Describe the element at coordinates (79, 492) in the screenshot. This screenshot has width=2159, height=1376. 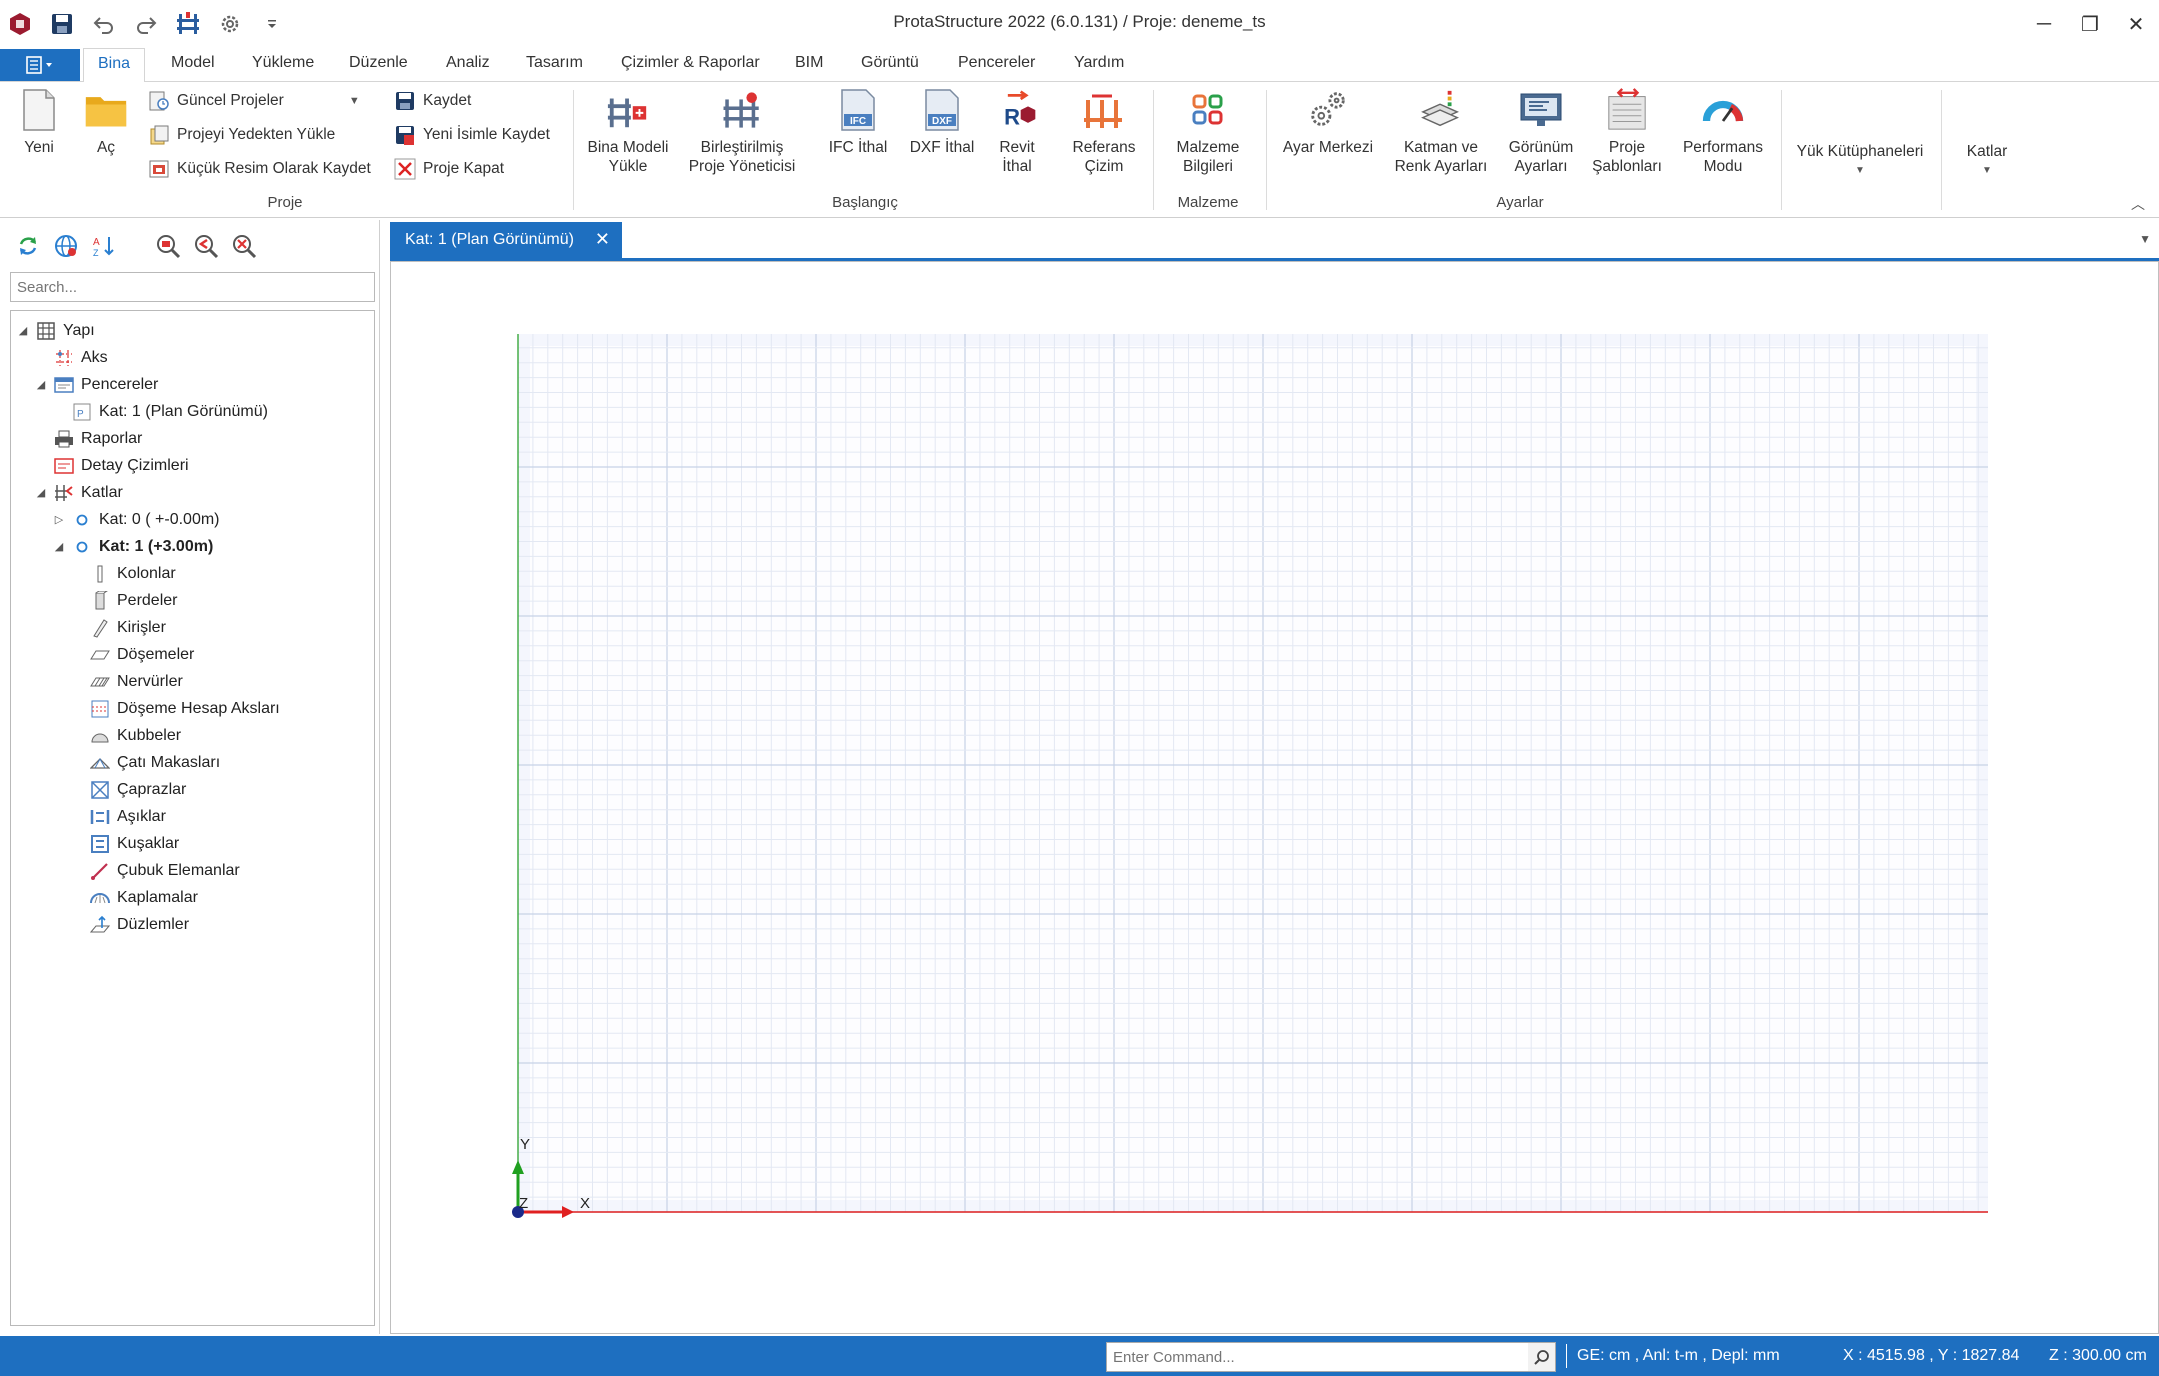
I see `tree-node: ◢ Katlar` at that location.